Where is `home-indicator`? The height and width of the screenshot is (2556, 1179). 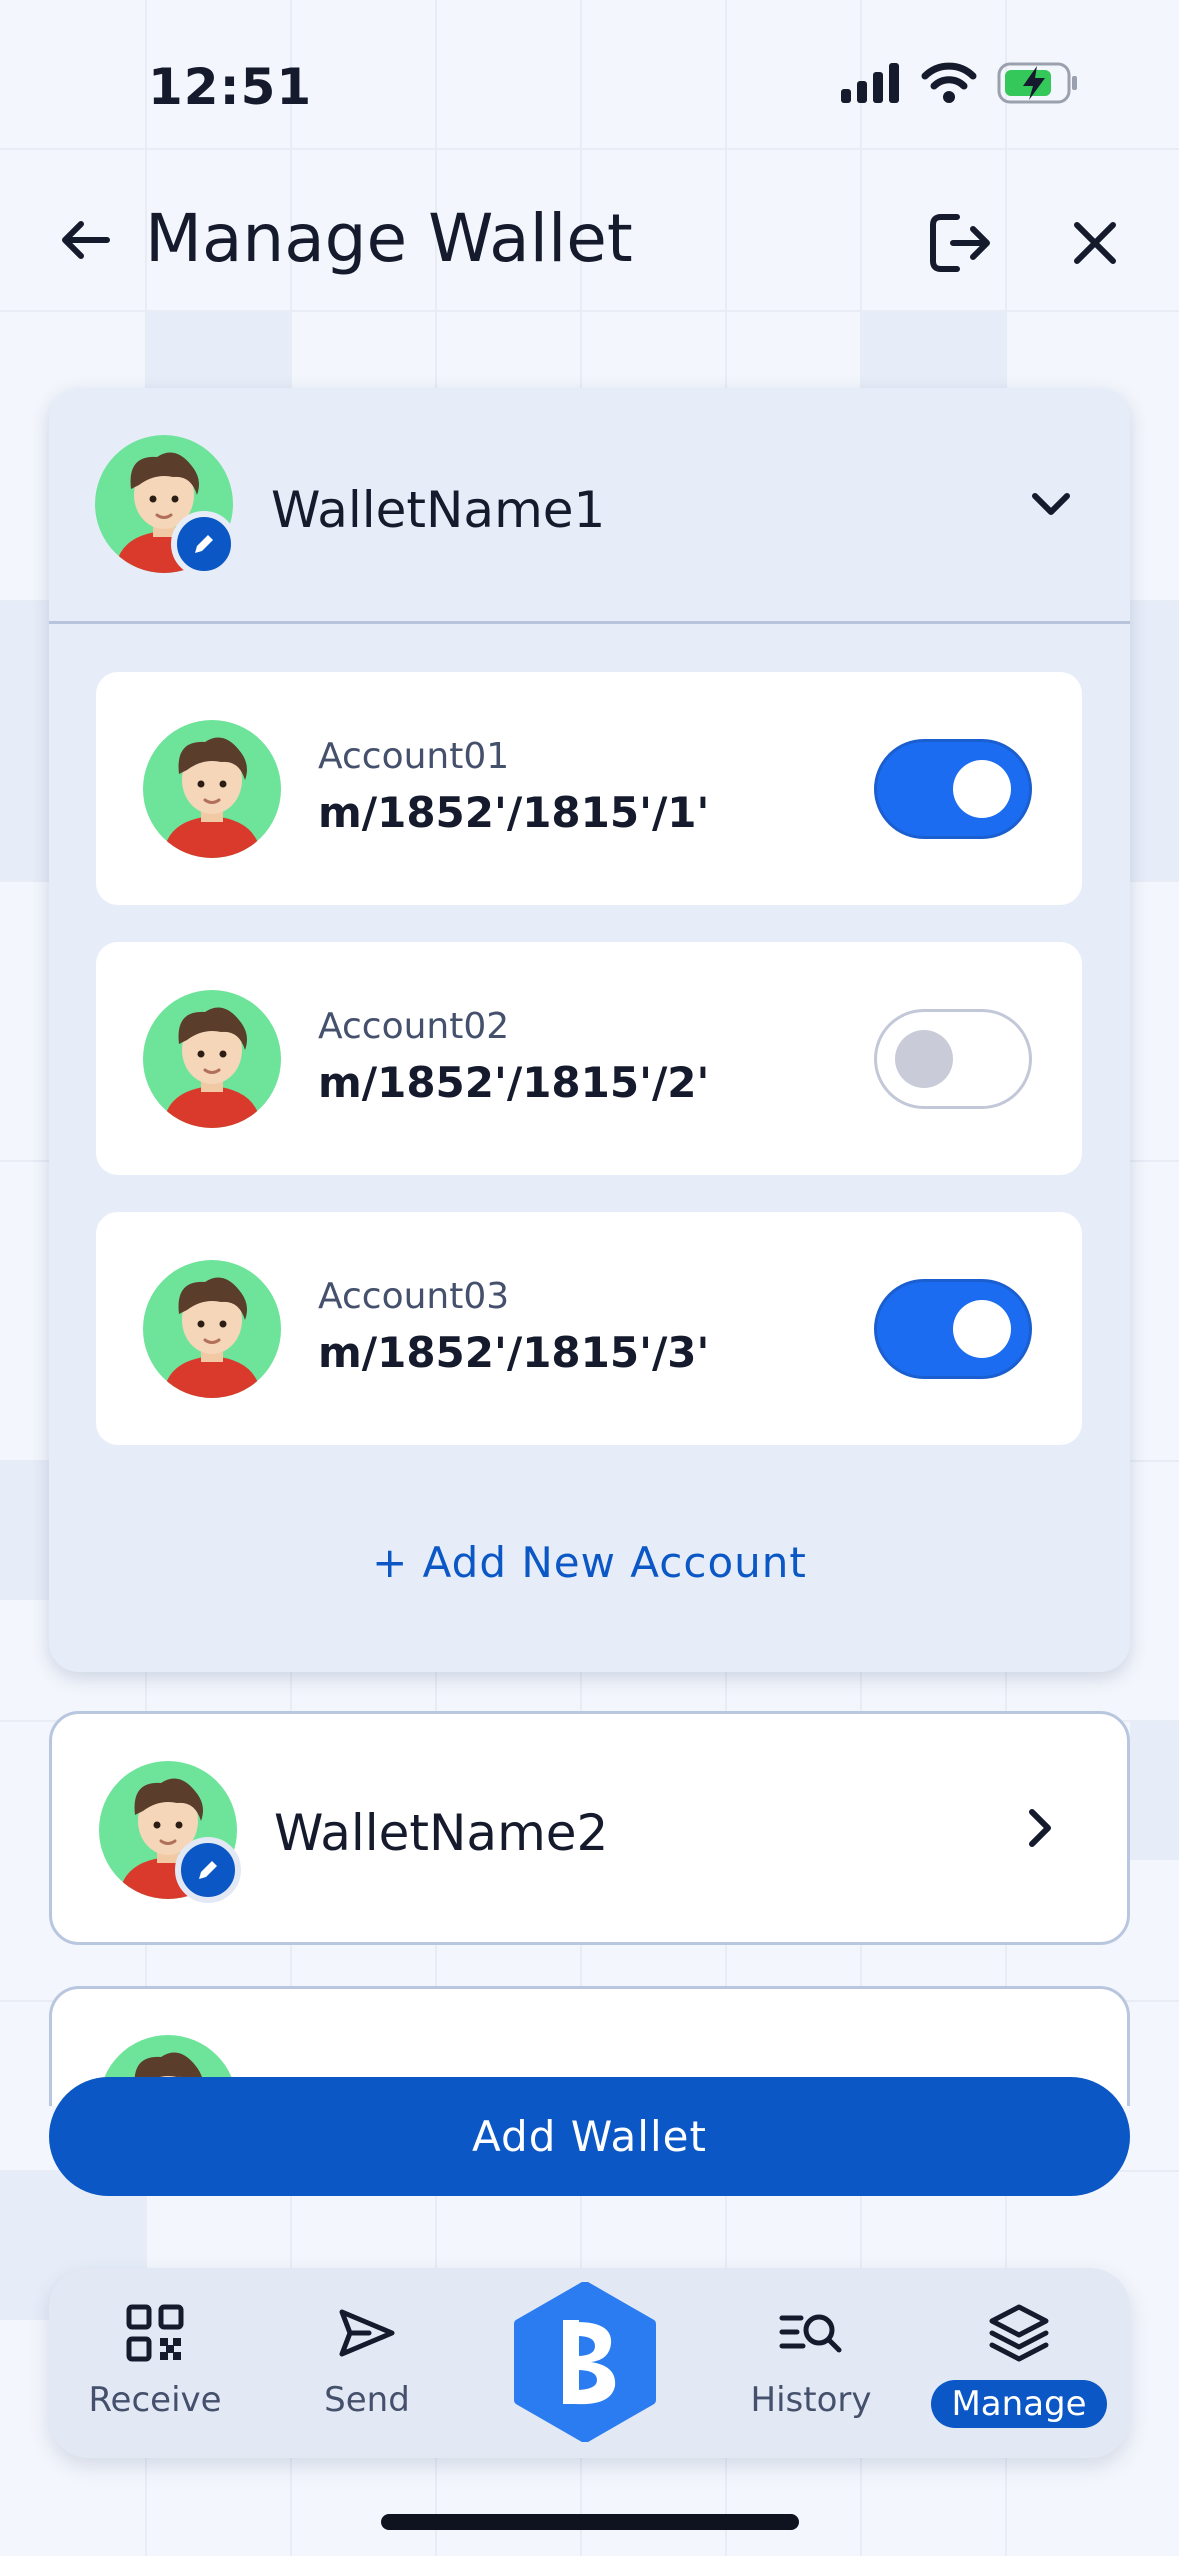
home-indicator is located at coordinates (590, 2522).